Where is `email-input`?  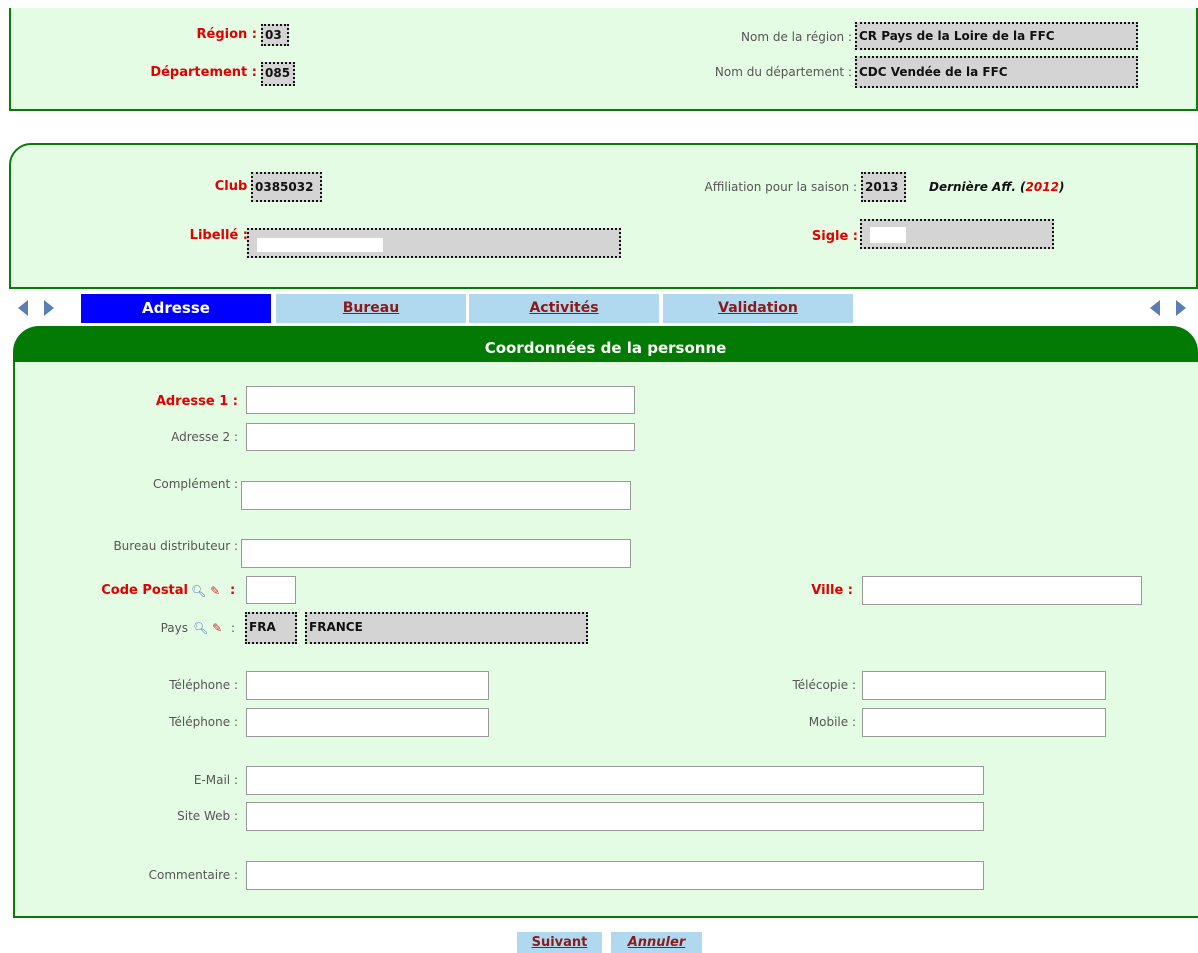 email-input is located at coordinates (615, 780).